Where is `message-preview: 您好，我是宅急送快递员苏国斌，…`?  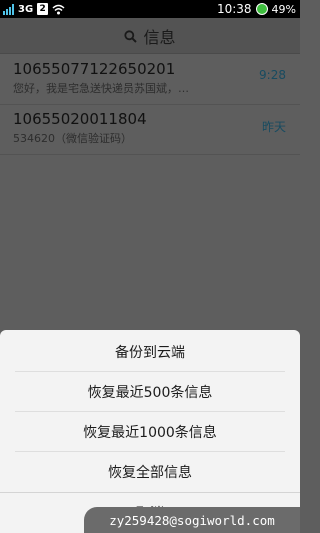 message-preview: 您好，我是宅急送快递员苏国斌，… is located at coordinates (101, 88).